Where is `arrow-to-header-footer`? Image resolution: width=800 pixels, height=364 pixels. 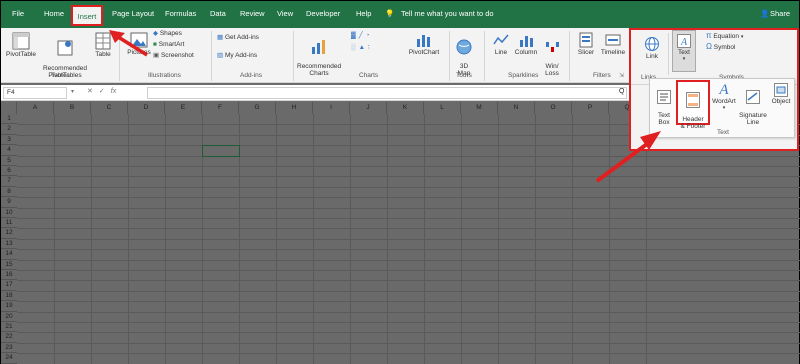 arrow-to-header-footer is located at coordinates (628, 157).